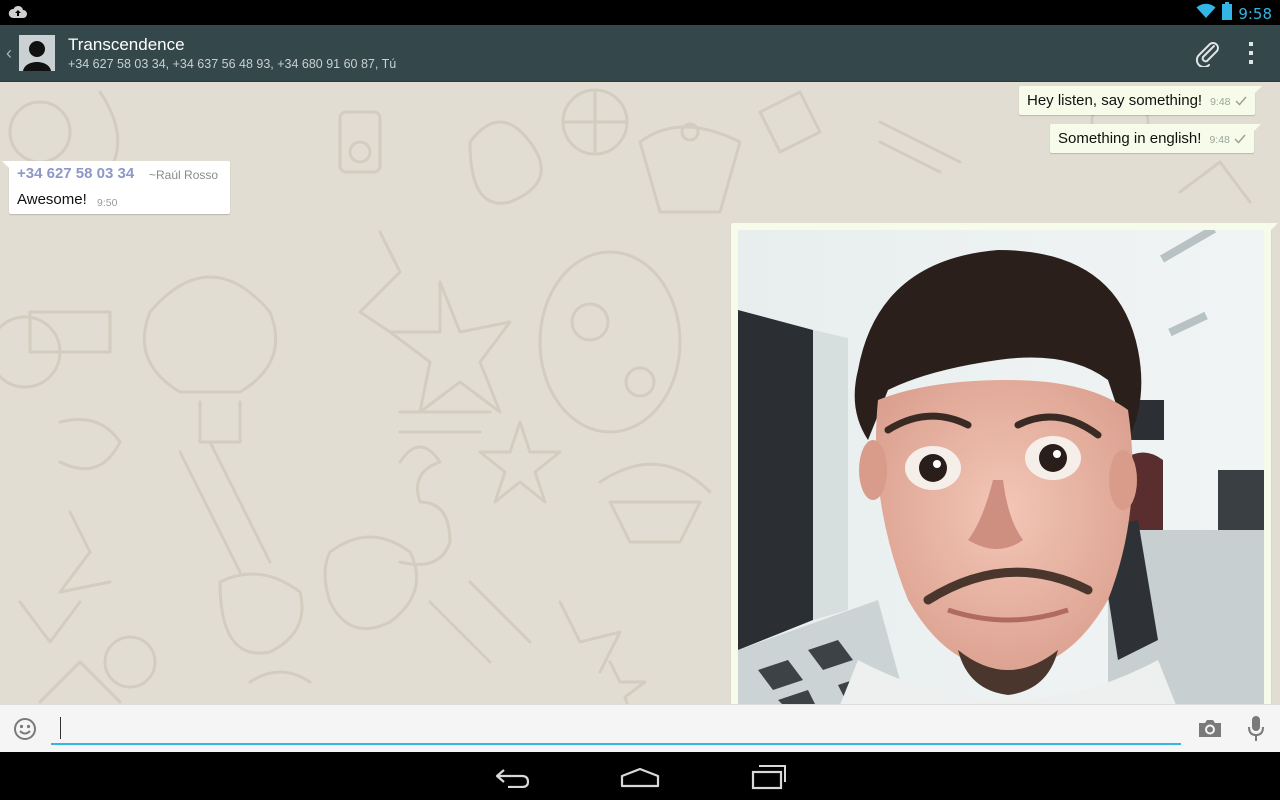 The image size is (1280, 800). Describe the element at coordinates (1251, 55) in the screenshot. I see `overflow-menu-icon` at that location.